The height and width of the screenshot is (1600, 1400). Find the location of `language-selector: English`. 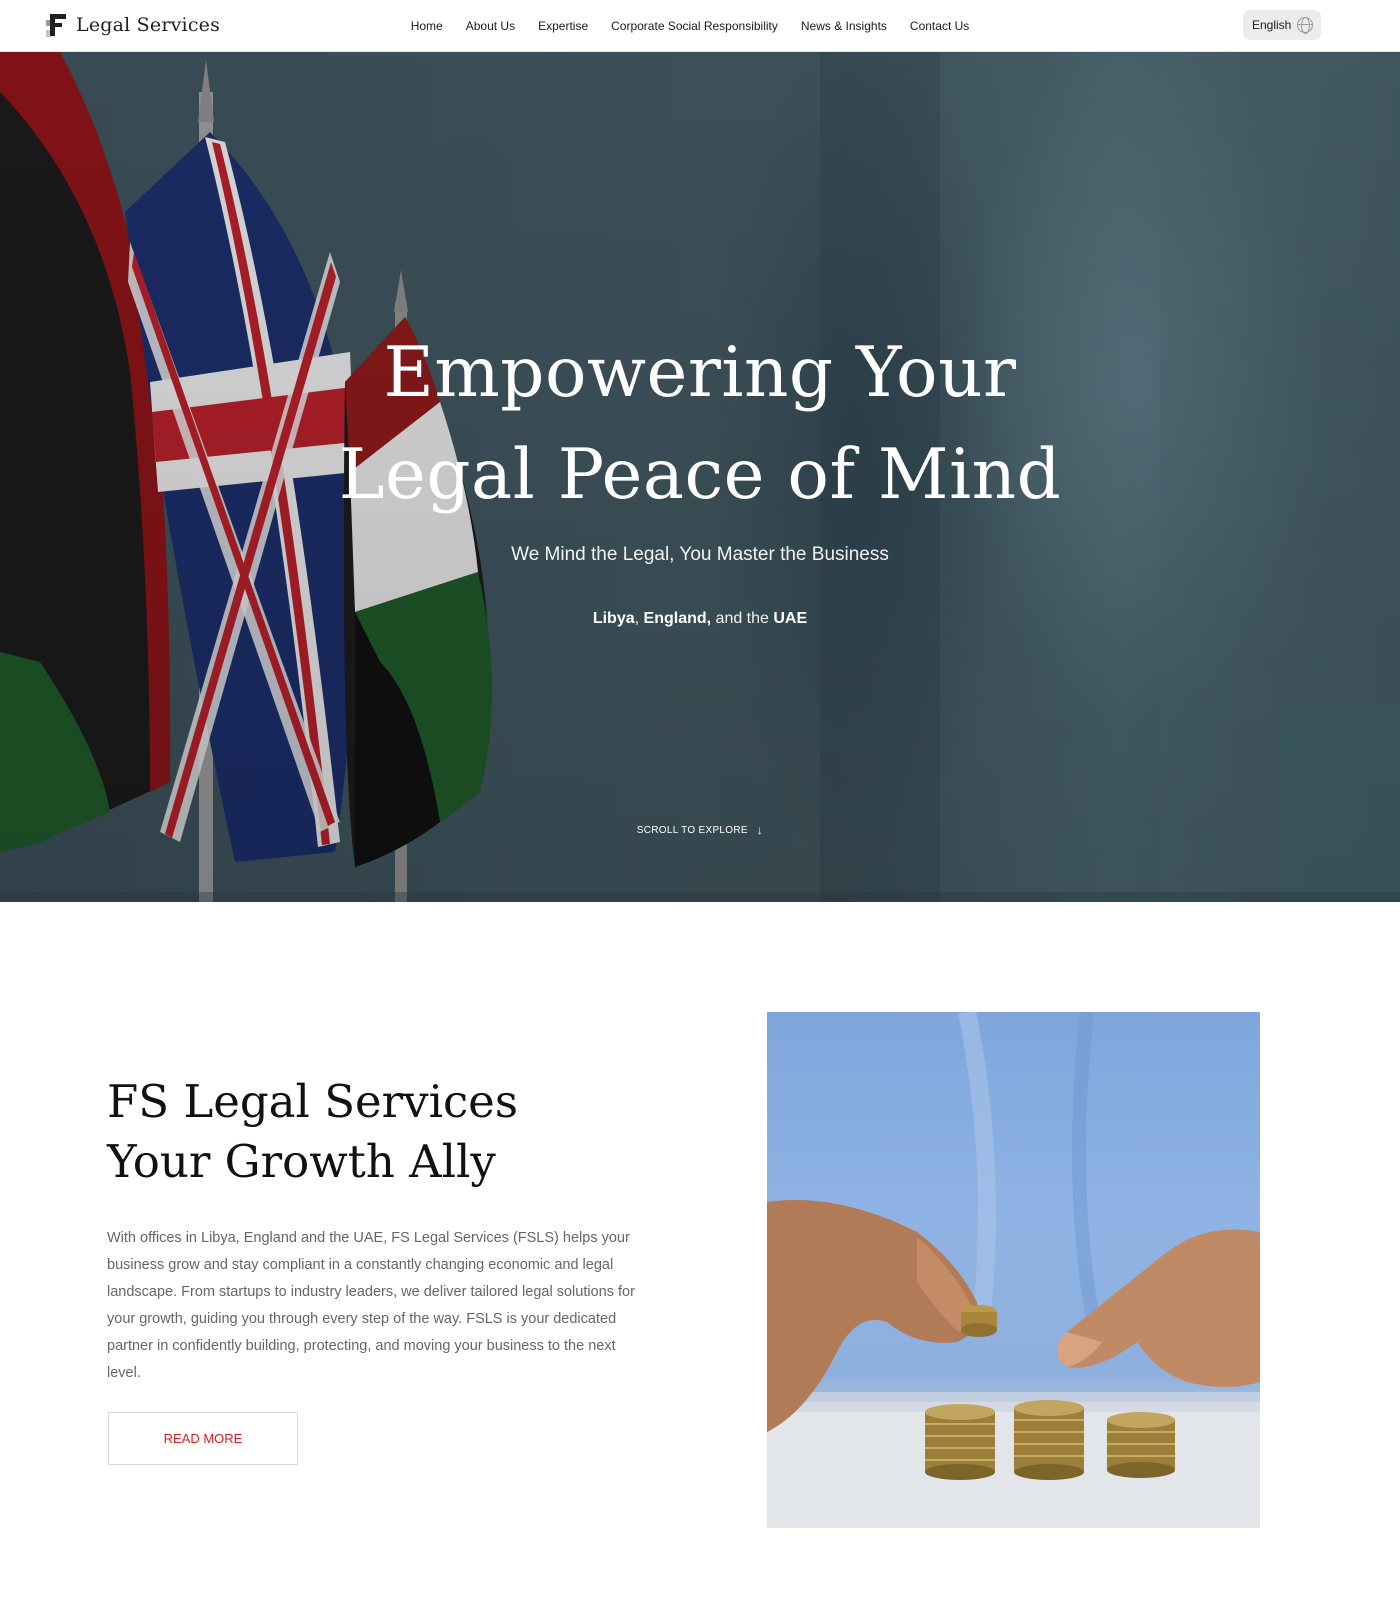

language-selector: English is located at coordinates (1282, 25).